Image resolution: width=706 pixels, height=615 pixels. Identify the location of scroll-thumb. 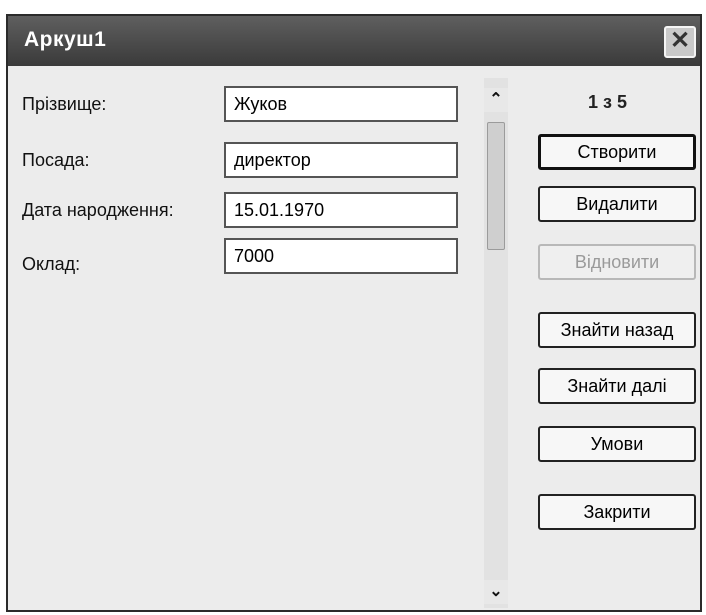
(496, 186).